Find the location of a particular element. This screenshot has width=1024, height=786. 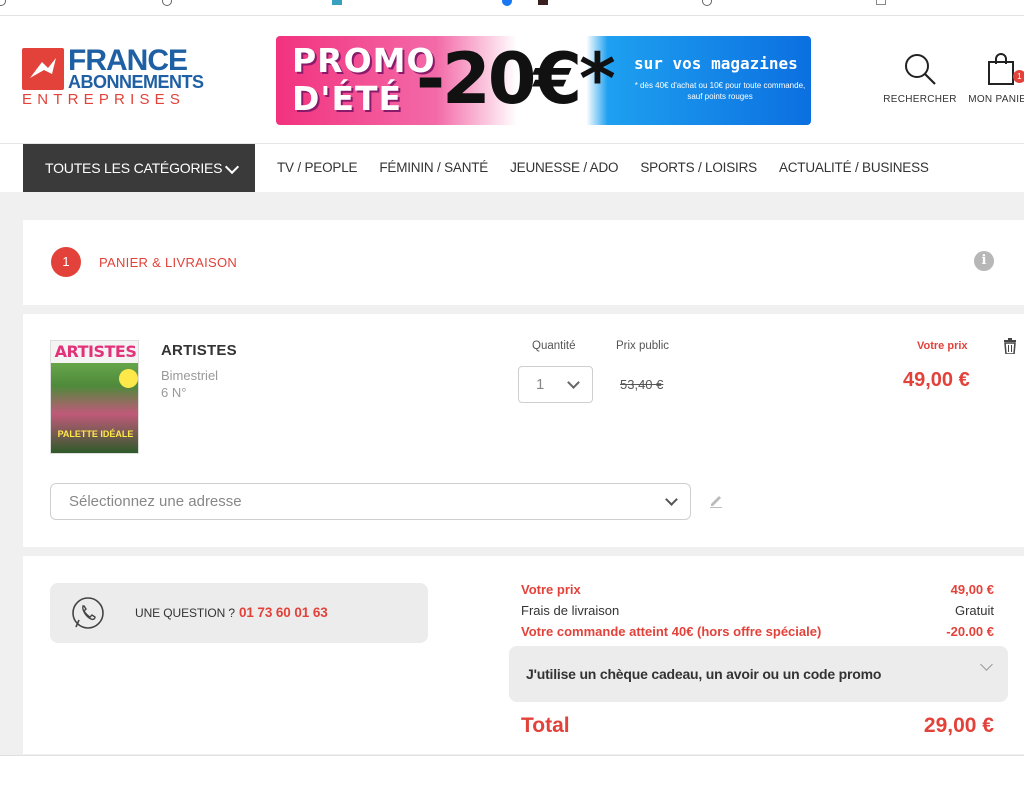

cover-masthead: ARTISTES is located at coordinates (94, 352).